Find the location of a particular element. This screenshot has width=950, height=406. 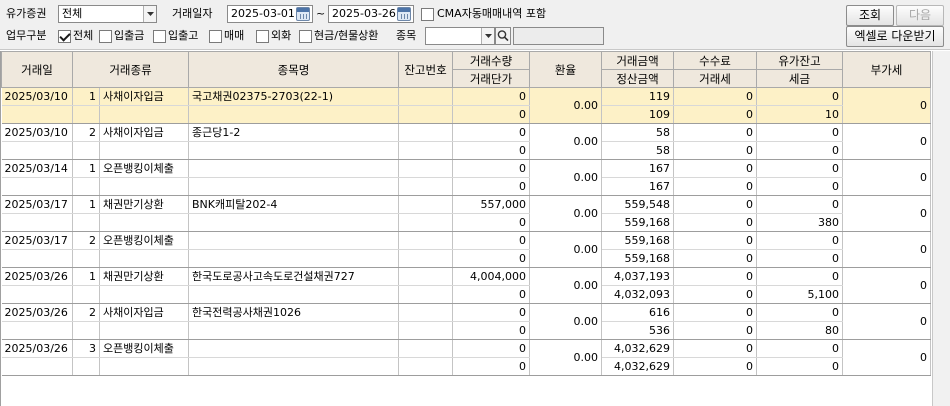

cell-income-tax: 5,100 is located at coordinates (800, 294).